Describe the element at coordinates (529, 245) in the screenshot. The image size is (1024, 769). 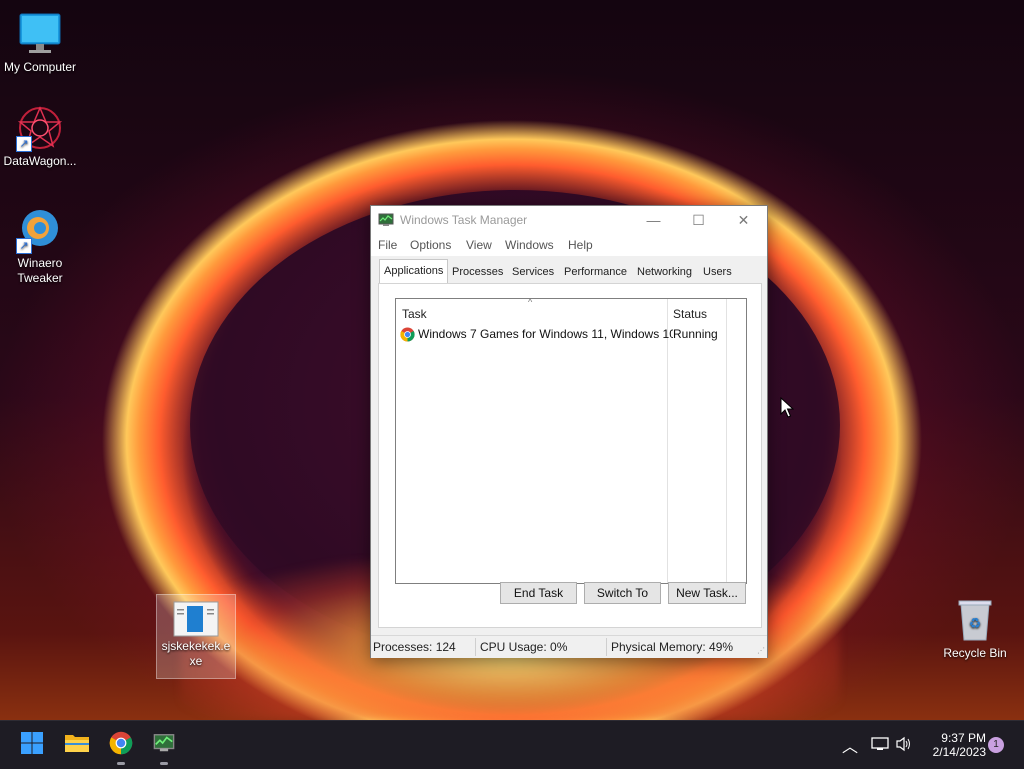
I see `menu-windows: Windows` at that location.